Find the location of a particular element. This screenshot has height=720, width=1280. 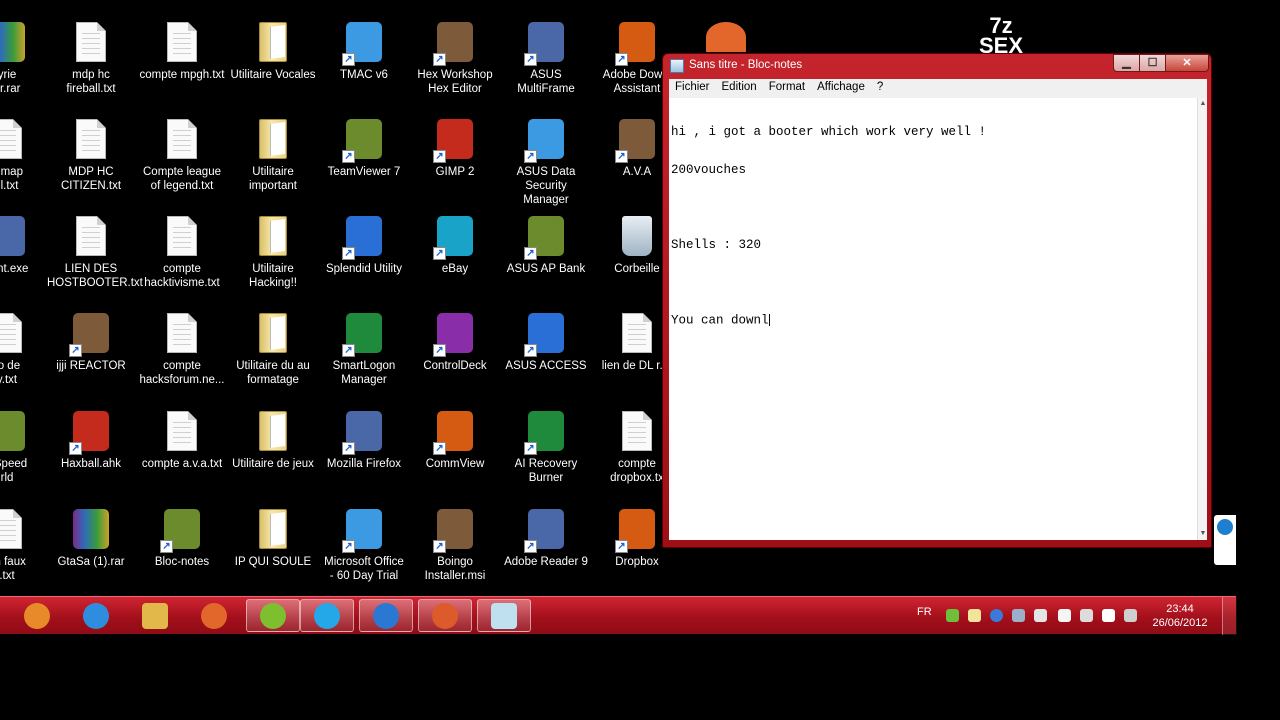

display-tray-icon is located at coordinates (1018, 615).